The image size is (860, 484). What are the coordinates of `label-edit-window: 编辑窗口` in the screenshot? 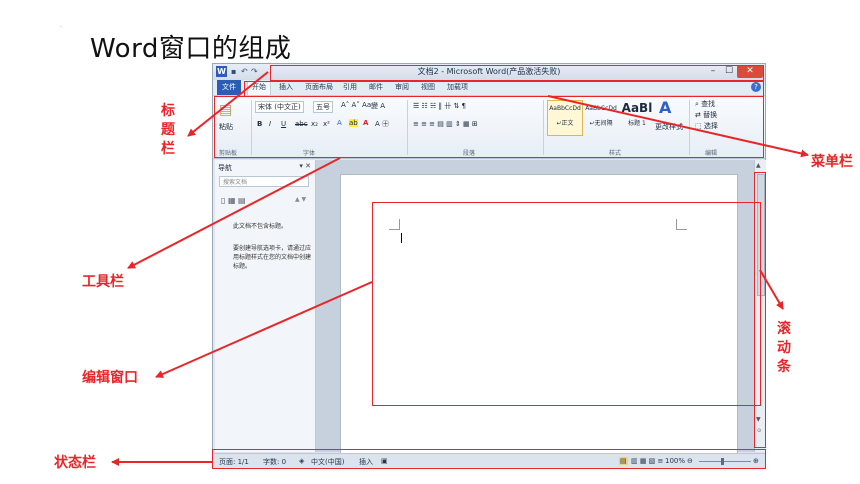 It's located at (110, 378).